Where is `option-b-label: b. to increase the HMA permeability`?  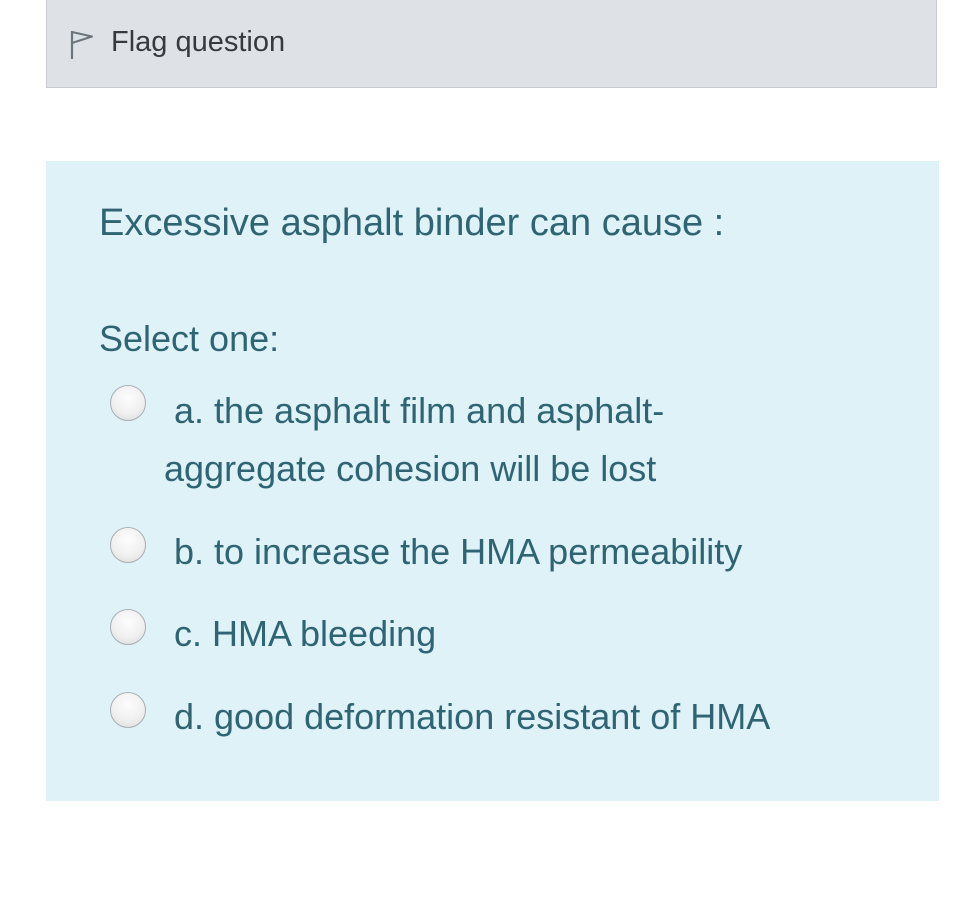
option-b-label: b. to increase the HMA permeability is located at coordinates (458, 552).